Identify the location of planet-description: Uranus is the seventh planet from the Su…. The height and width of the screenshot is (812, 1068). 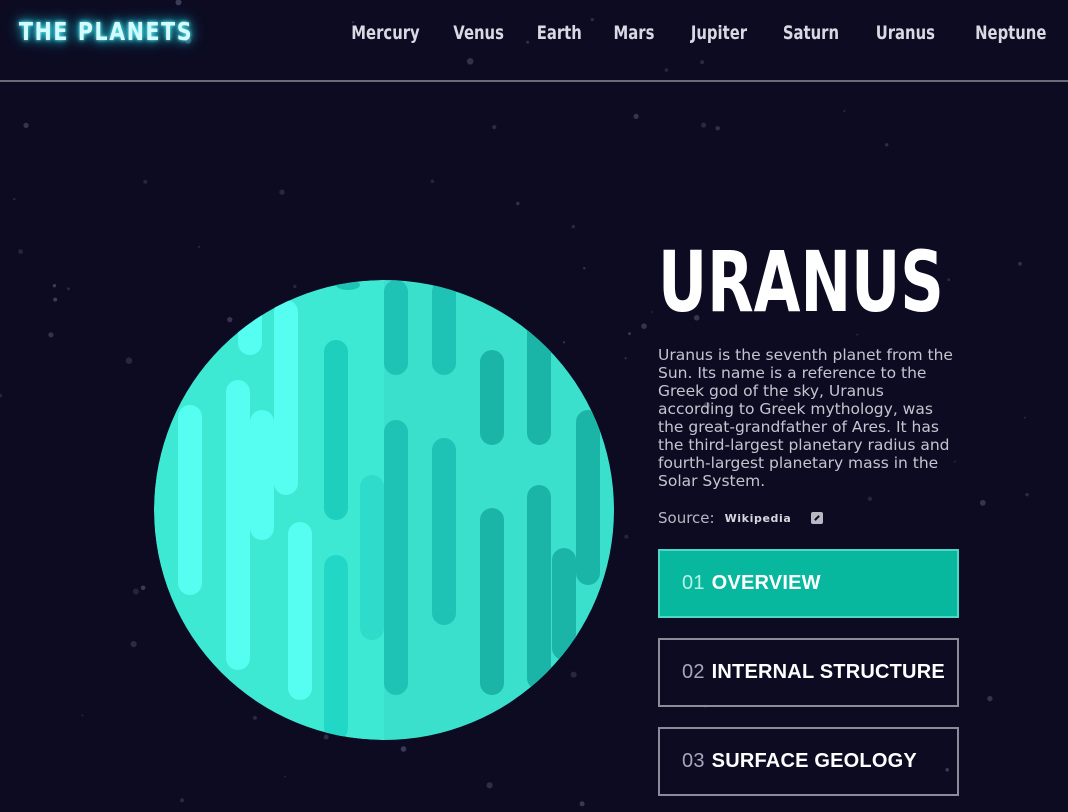
(805, 418).